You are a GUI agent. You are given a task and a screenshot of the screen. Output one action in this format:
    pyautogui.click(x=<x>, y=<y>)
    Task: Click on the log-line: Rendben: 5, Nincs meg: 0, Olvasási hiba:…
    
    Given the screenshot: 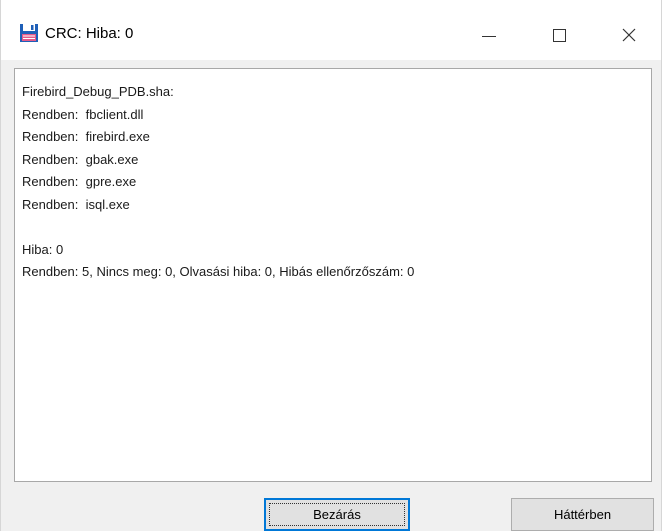 What is the action you would take?
    pyautogui.click(x=218, y=271)
    